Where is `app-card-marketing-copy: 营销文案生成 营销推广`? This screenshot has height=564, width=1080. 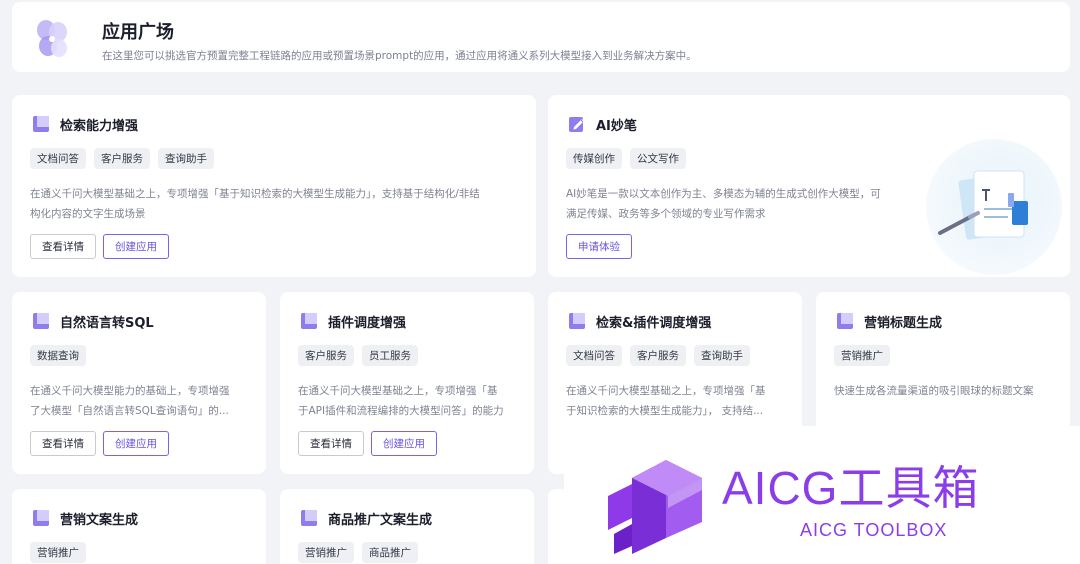 app-card-marketing-copy: 营销文案生成 营销推广 is located at coordinates (139, 526).